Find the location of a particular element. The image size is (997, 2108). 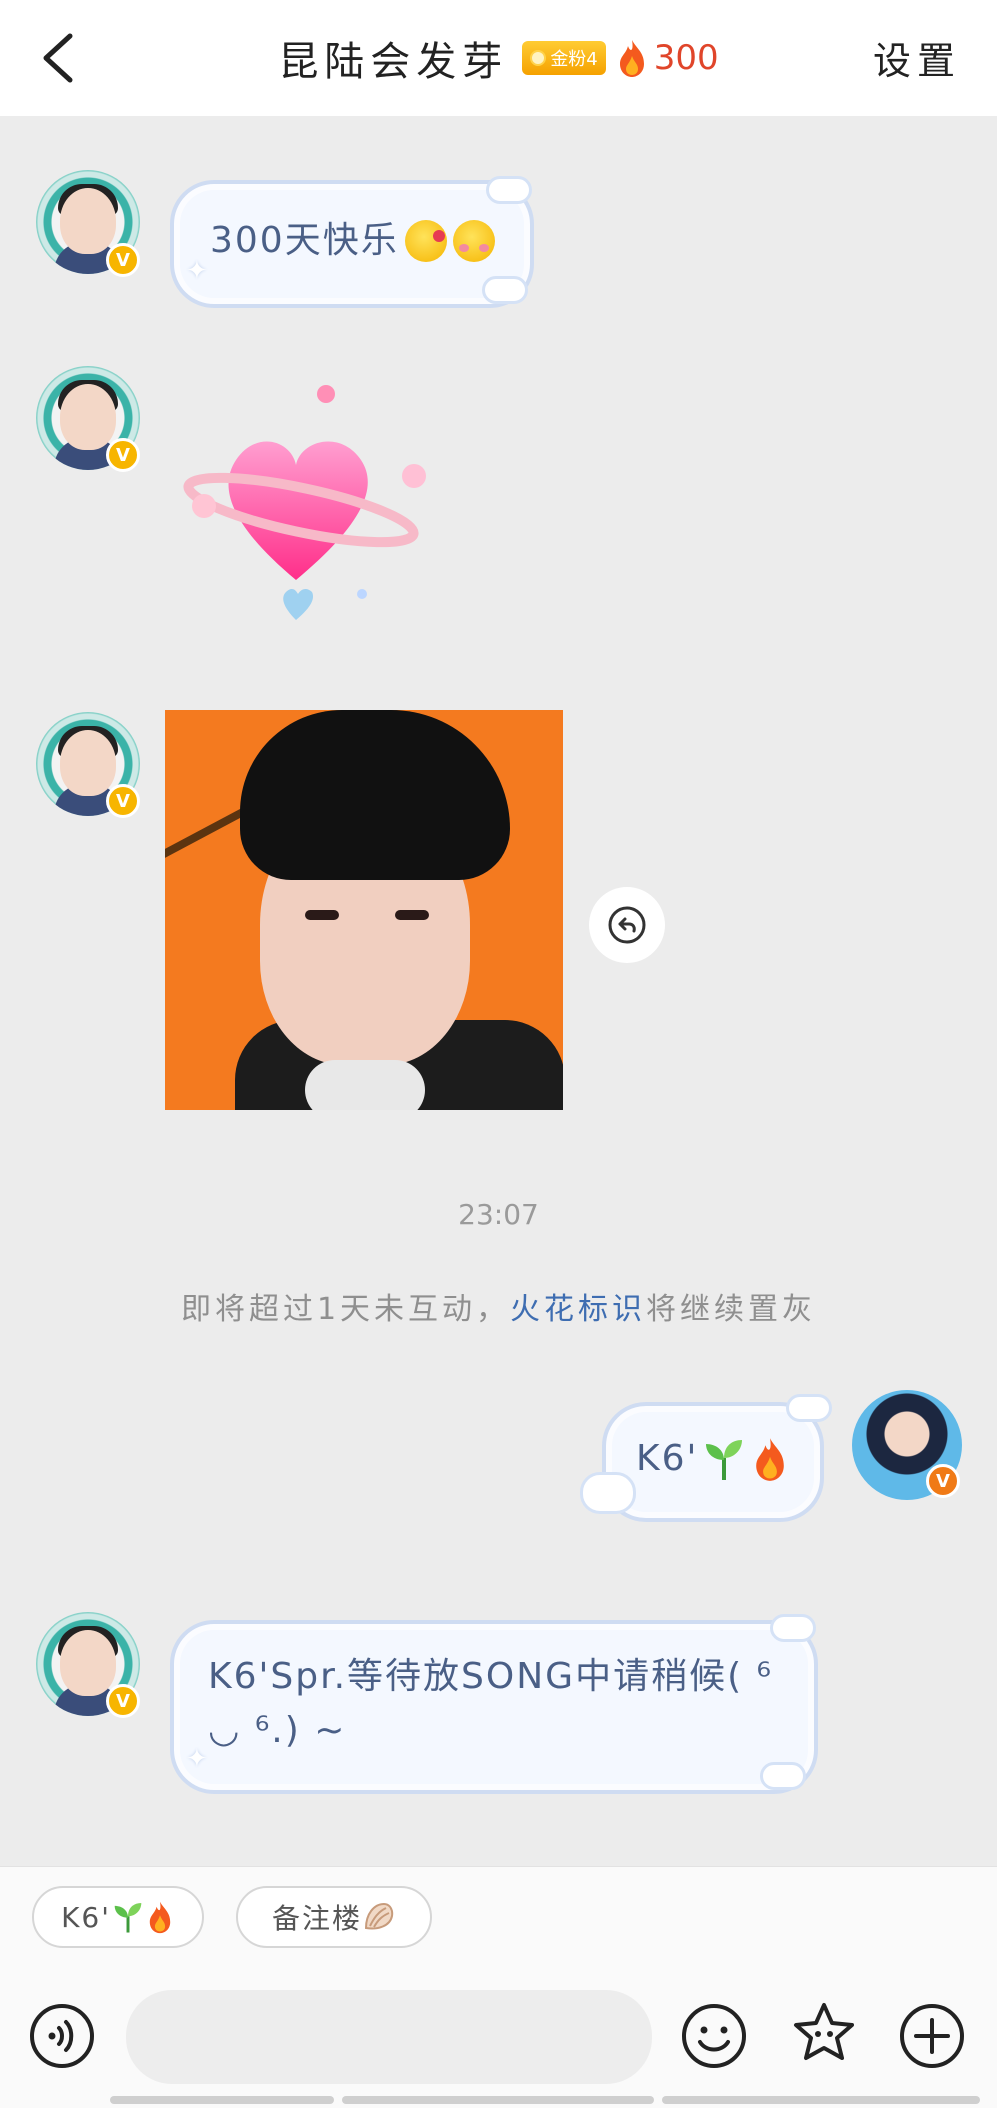

fire-count: 300 is located at coordinates (686, 58).